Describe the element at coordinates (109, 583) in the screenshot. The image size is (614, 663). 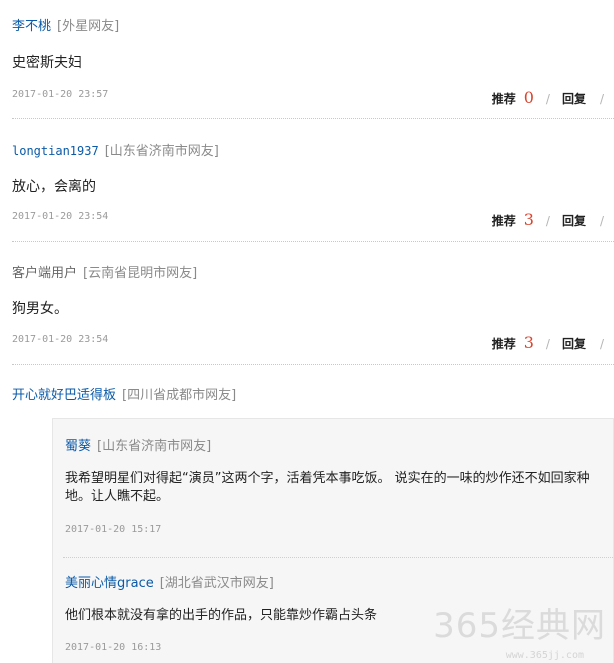
I see `reply-username: 美丽心情grace` at that location.